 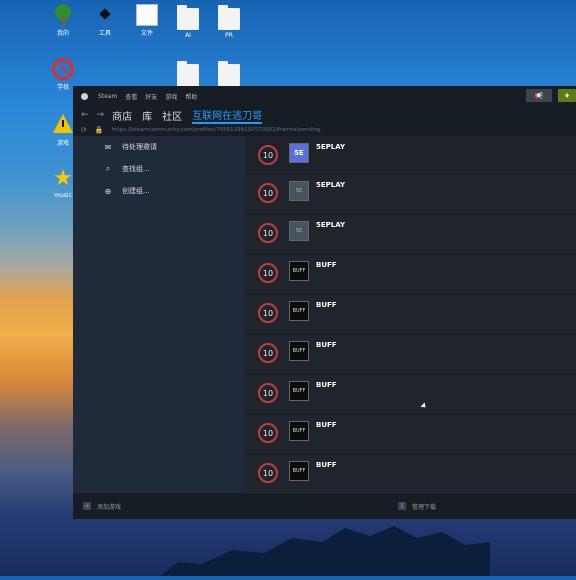 What do you see at coordinates (108, 147) in the screenshot?
I see `envelope-icon: ✉` at bounding box center [108, 147].